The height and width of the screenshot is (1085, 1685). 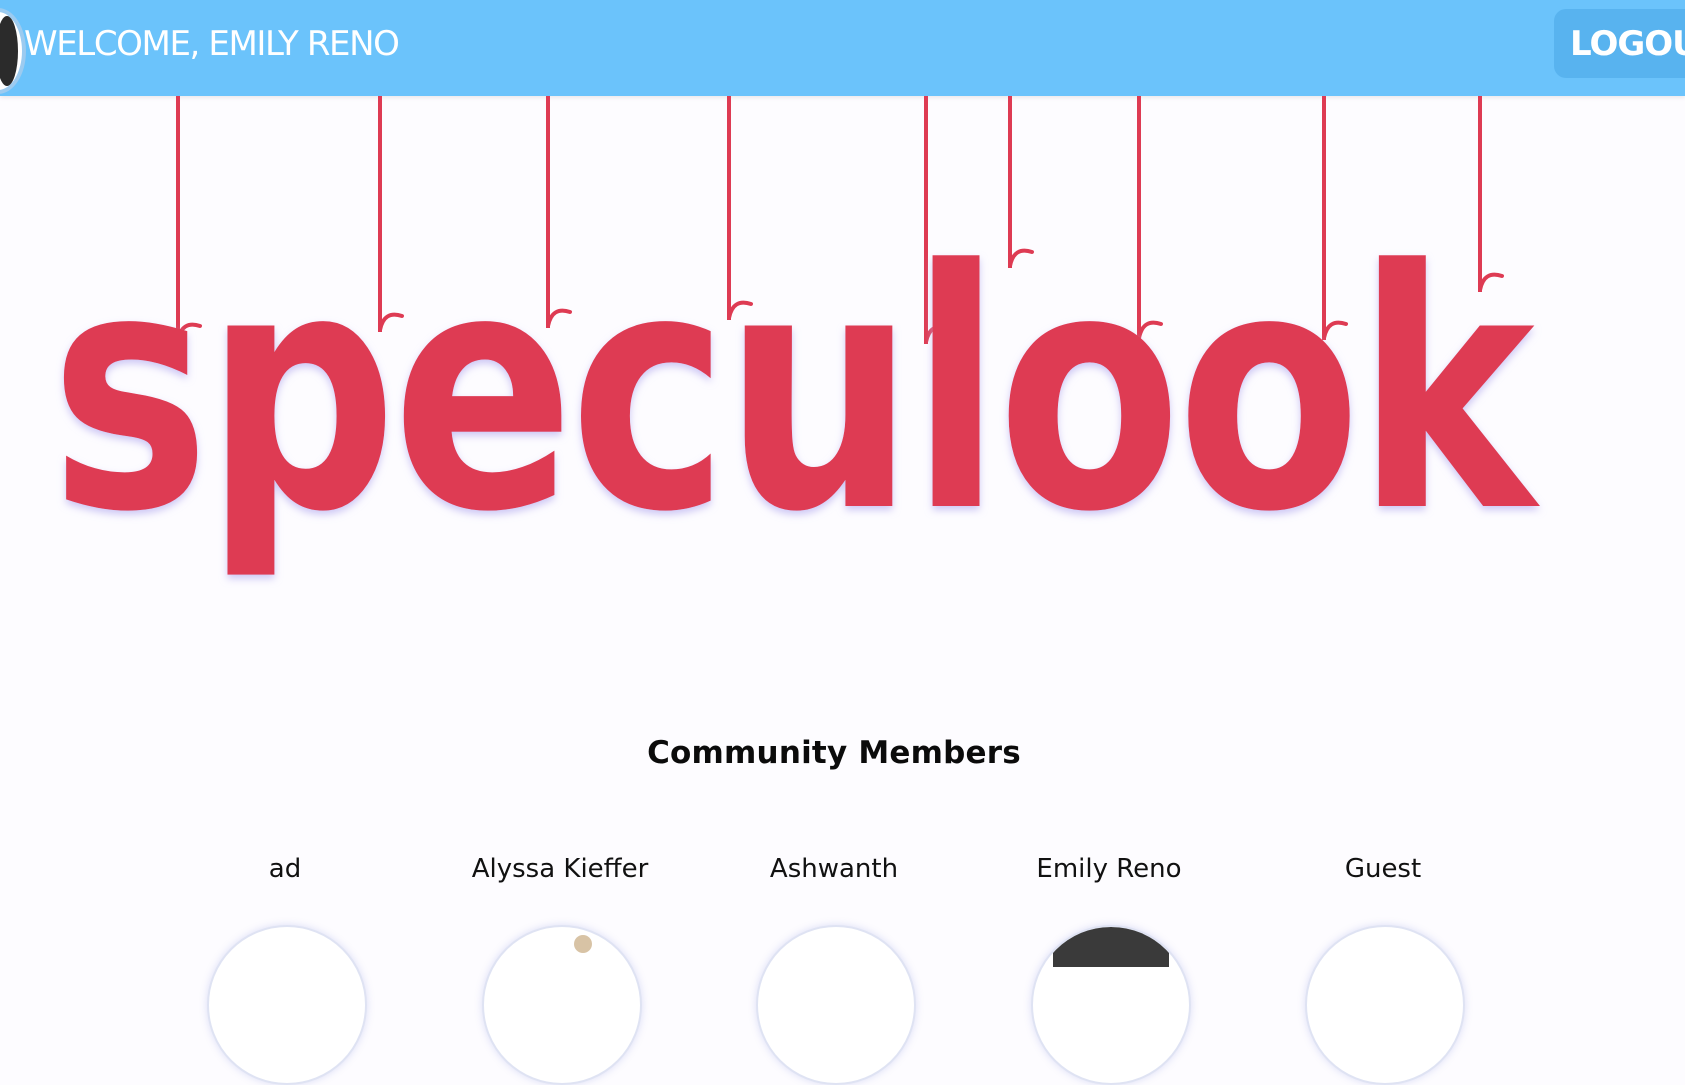 What do you see at coordinates (212, 44) in the screenshot?
I see `welcome-message: WELCOME, EMILY RENO` at bounding box center [212, 44].